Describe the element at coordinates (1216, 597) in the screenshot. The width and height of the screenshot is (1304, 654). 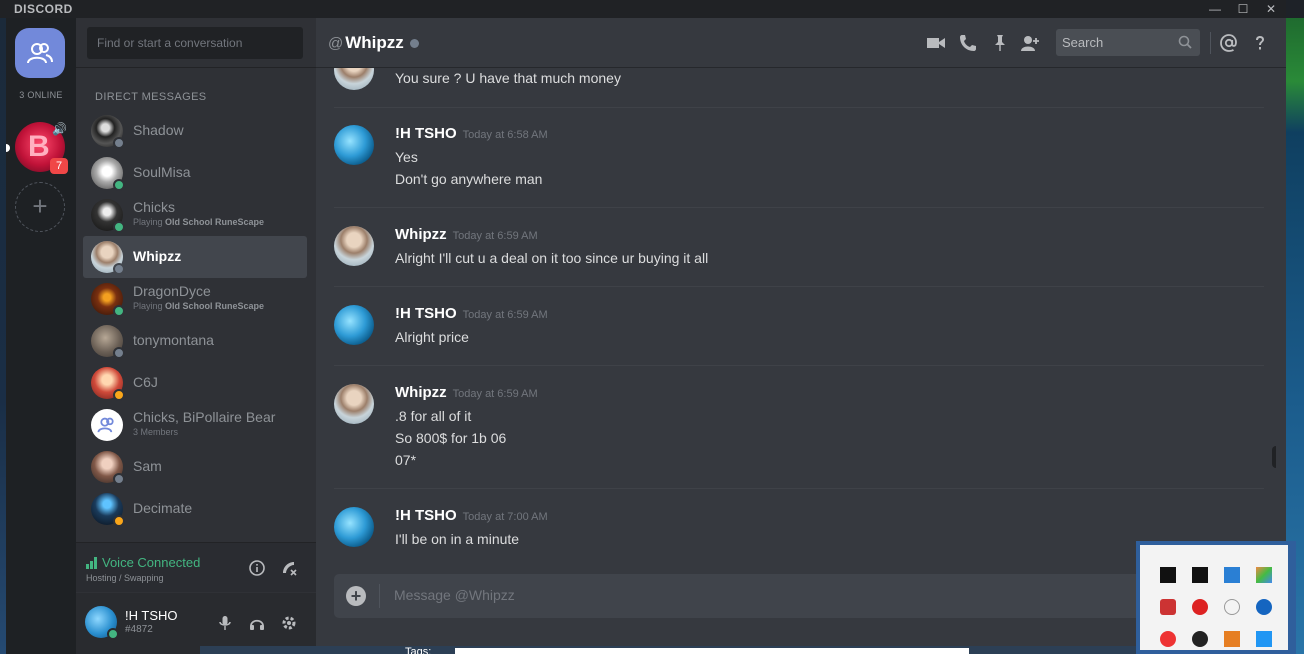
I see `system-tray-popup` at that location.